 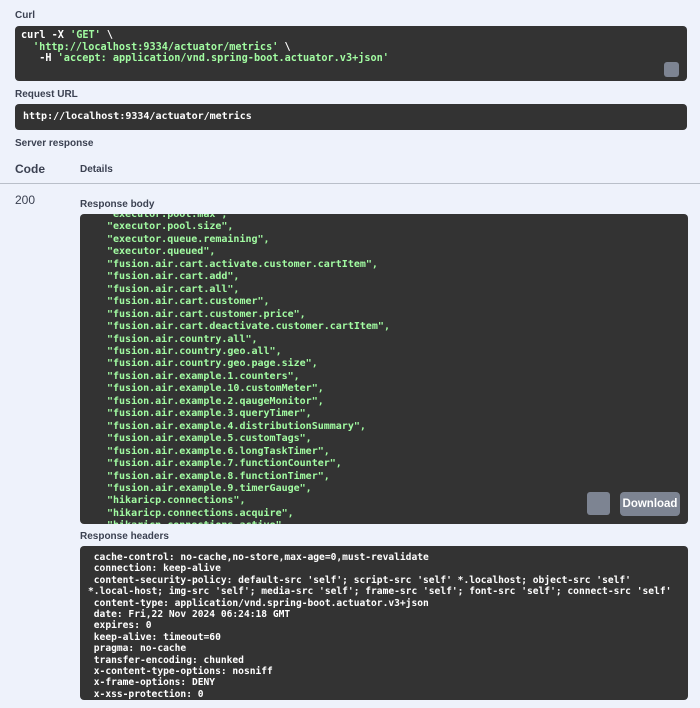 I want to click on response-body-line: "fusion.air.cart.add",, so click(x=173, y=277).